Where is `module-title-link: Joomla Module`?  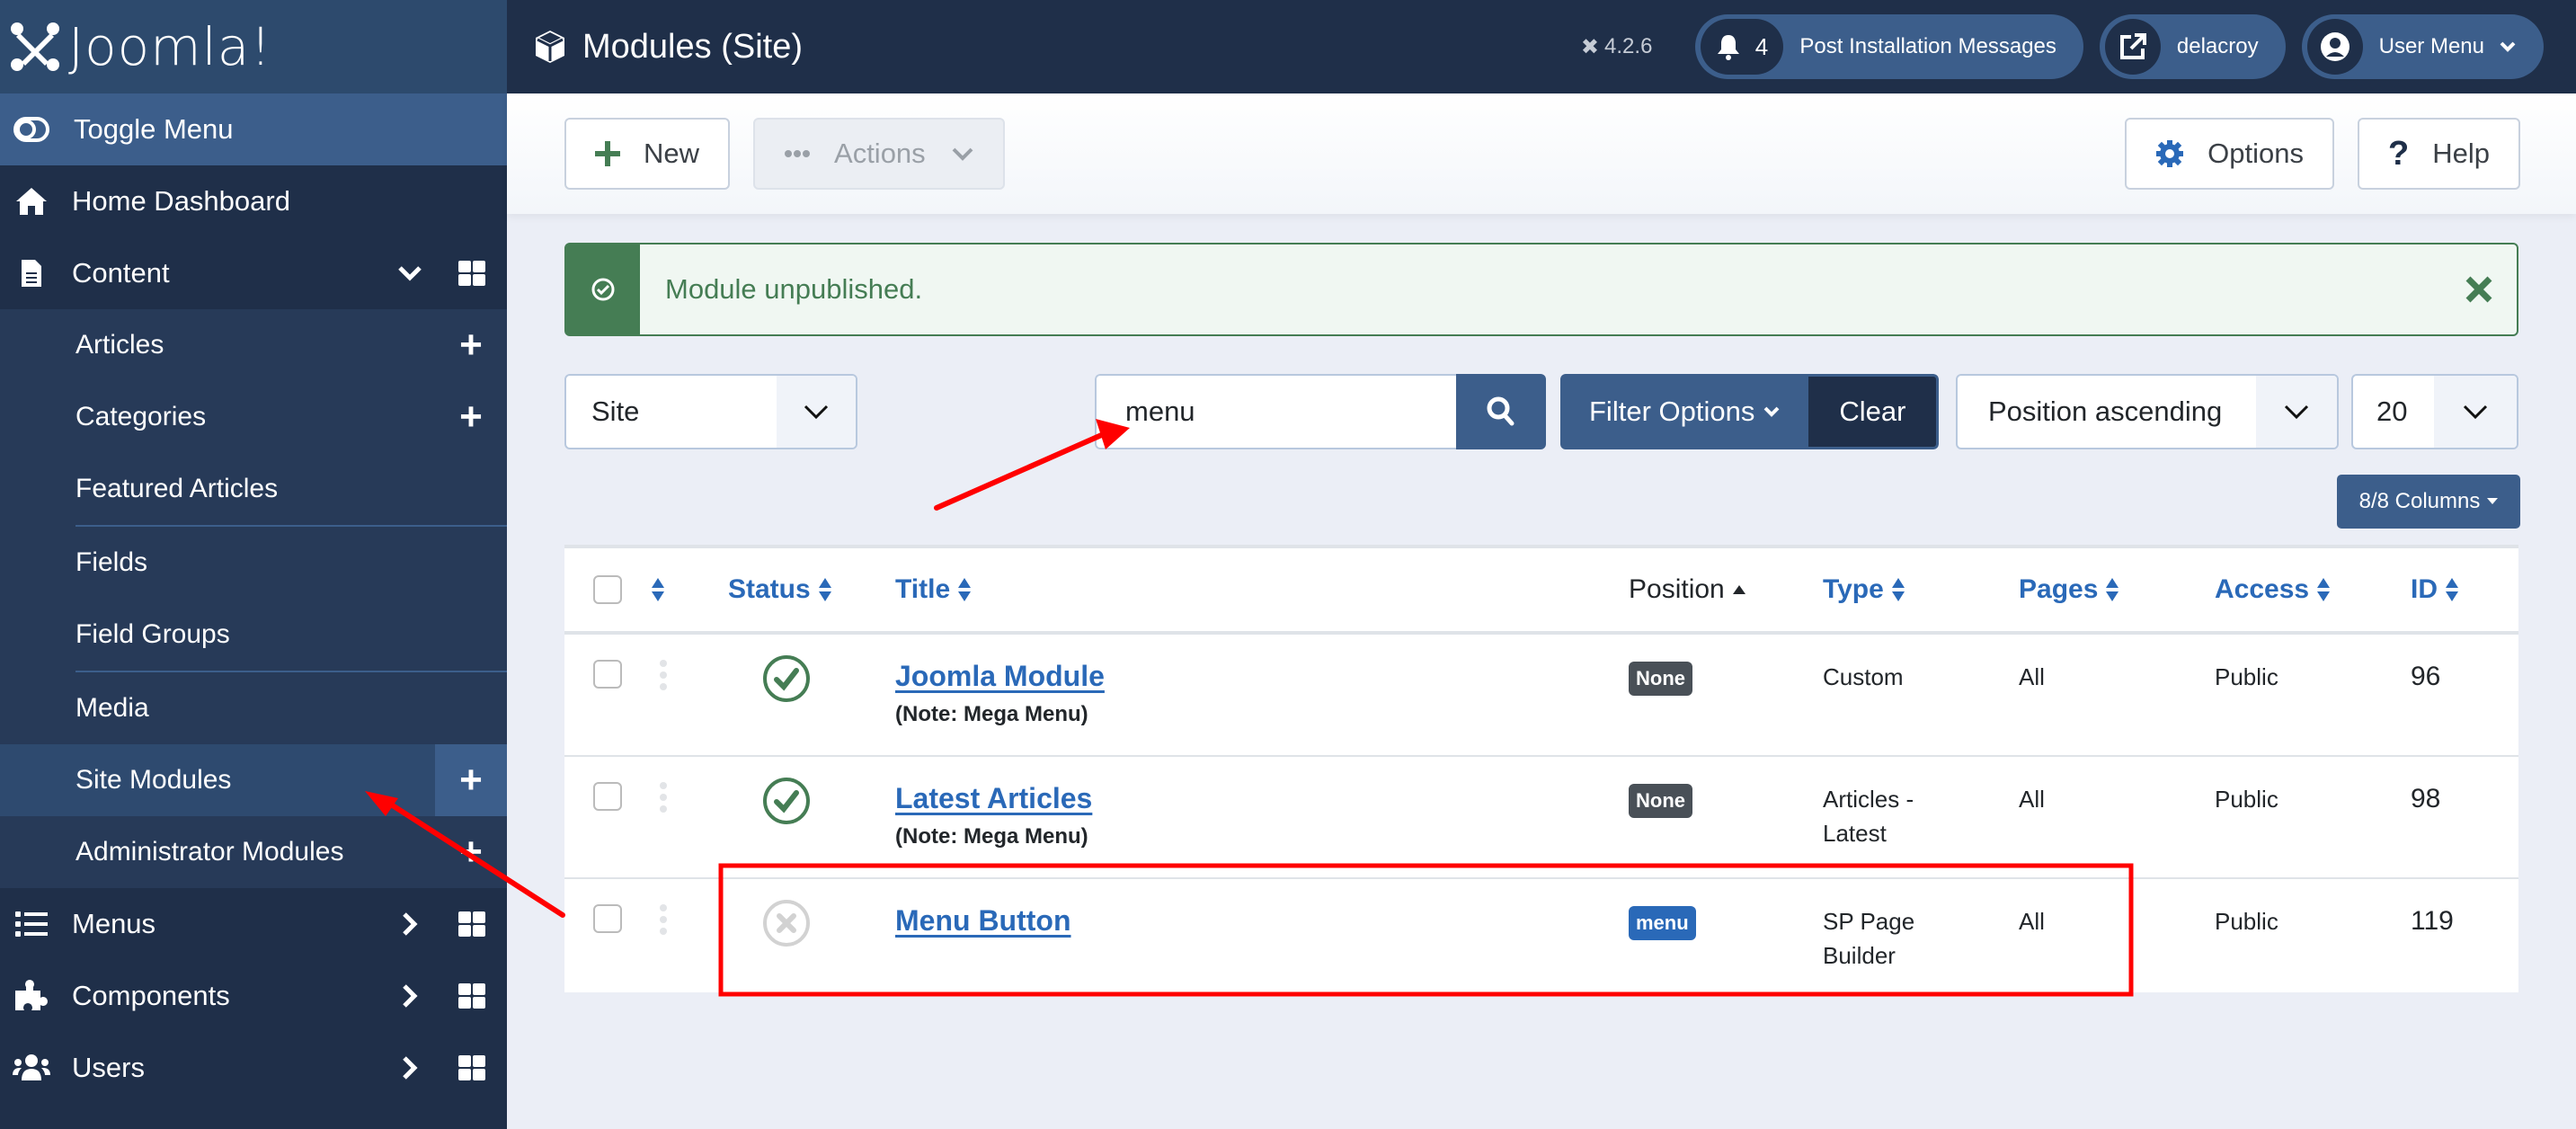 module-title-link: Joomla Module is located at coordinates (1000, 676).